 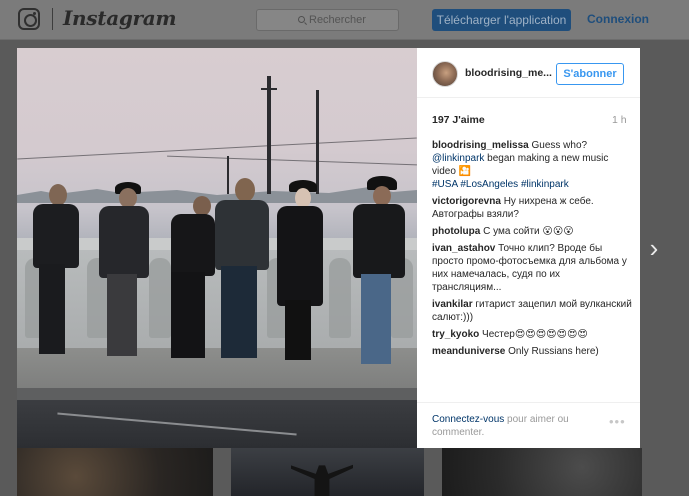 What do you see at coordinates (500, 184) in the screenshot?
I see `hashtag-links: #USA #LosAngeles #linkinpark` at bounding box center [500, 184].